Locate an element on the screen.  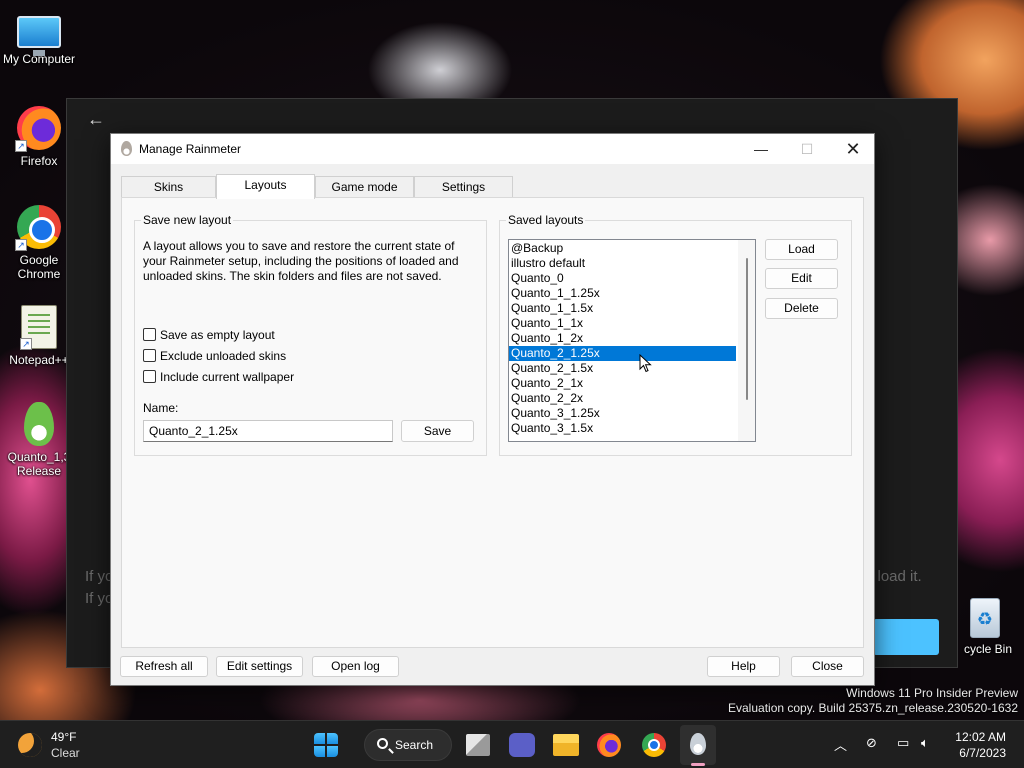
list-item: Quanto_3_1.25x is located at coordinates (632, 413).